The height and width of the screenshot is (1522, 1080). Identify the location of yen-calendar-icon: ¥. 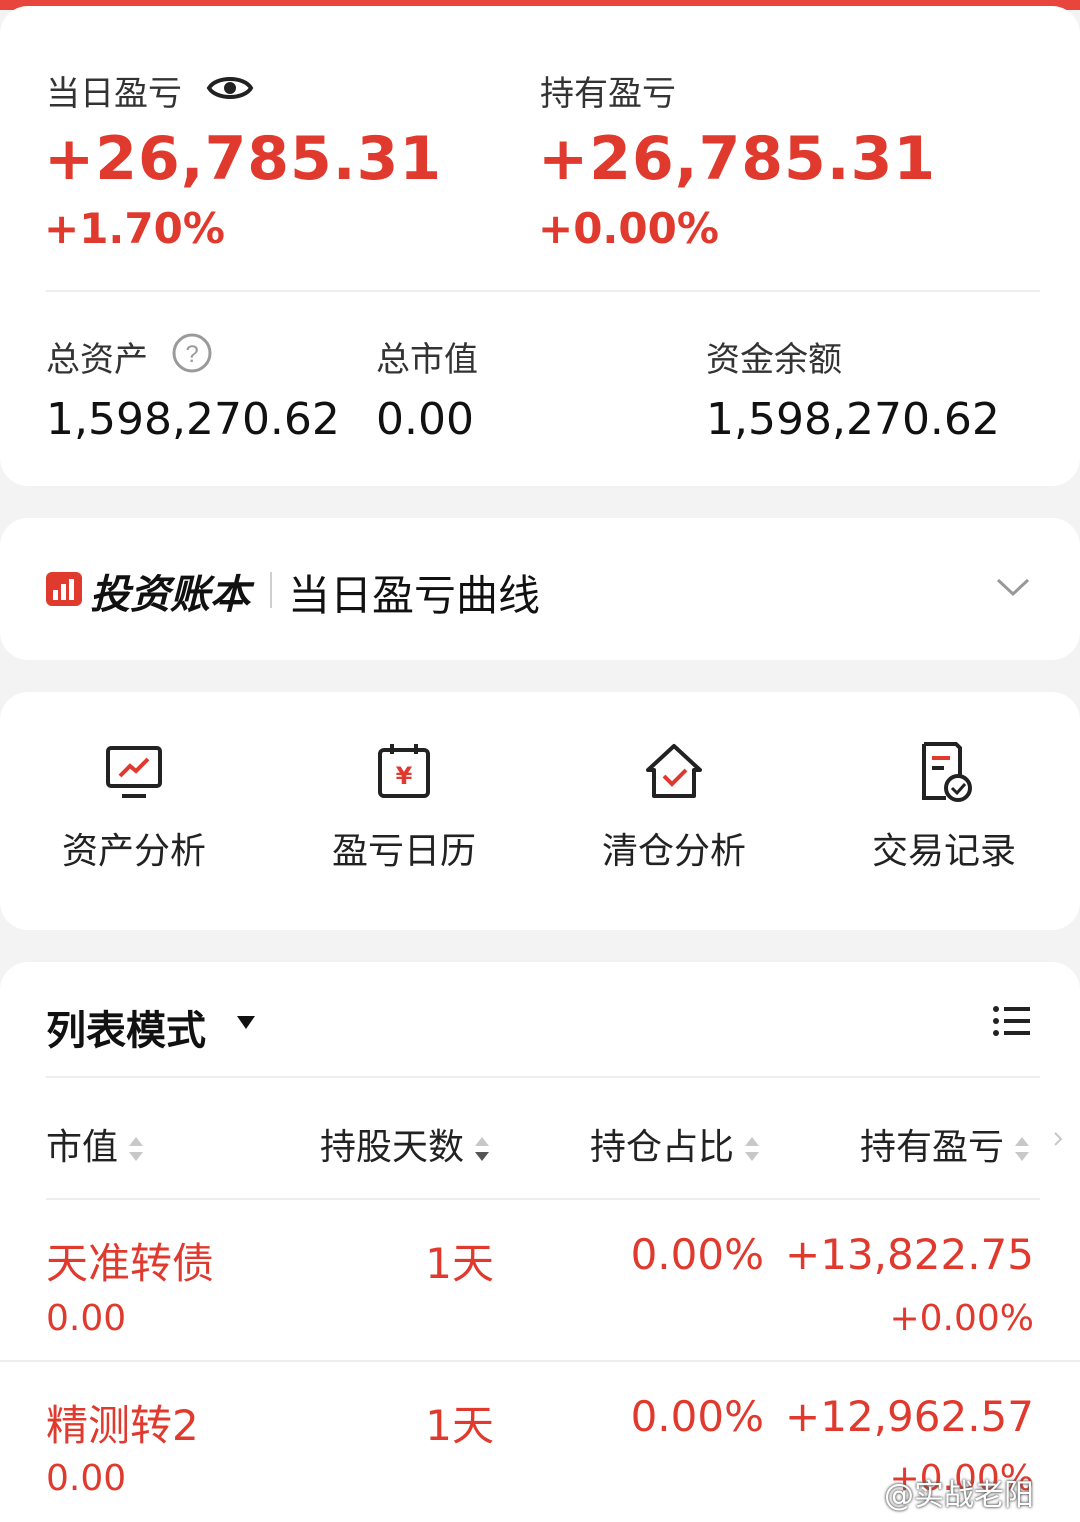
(404, 771).